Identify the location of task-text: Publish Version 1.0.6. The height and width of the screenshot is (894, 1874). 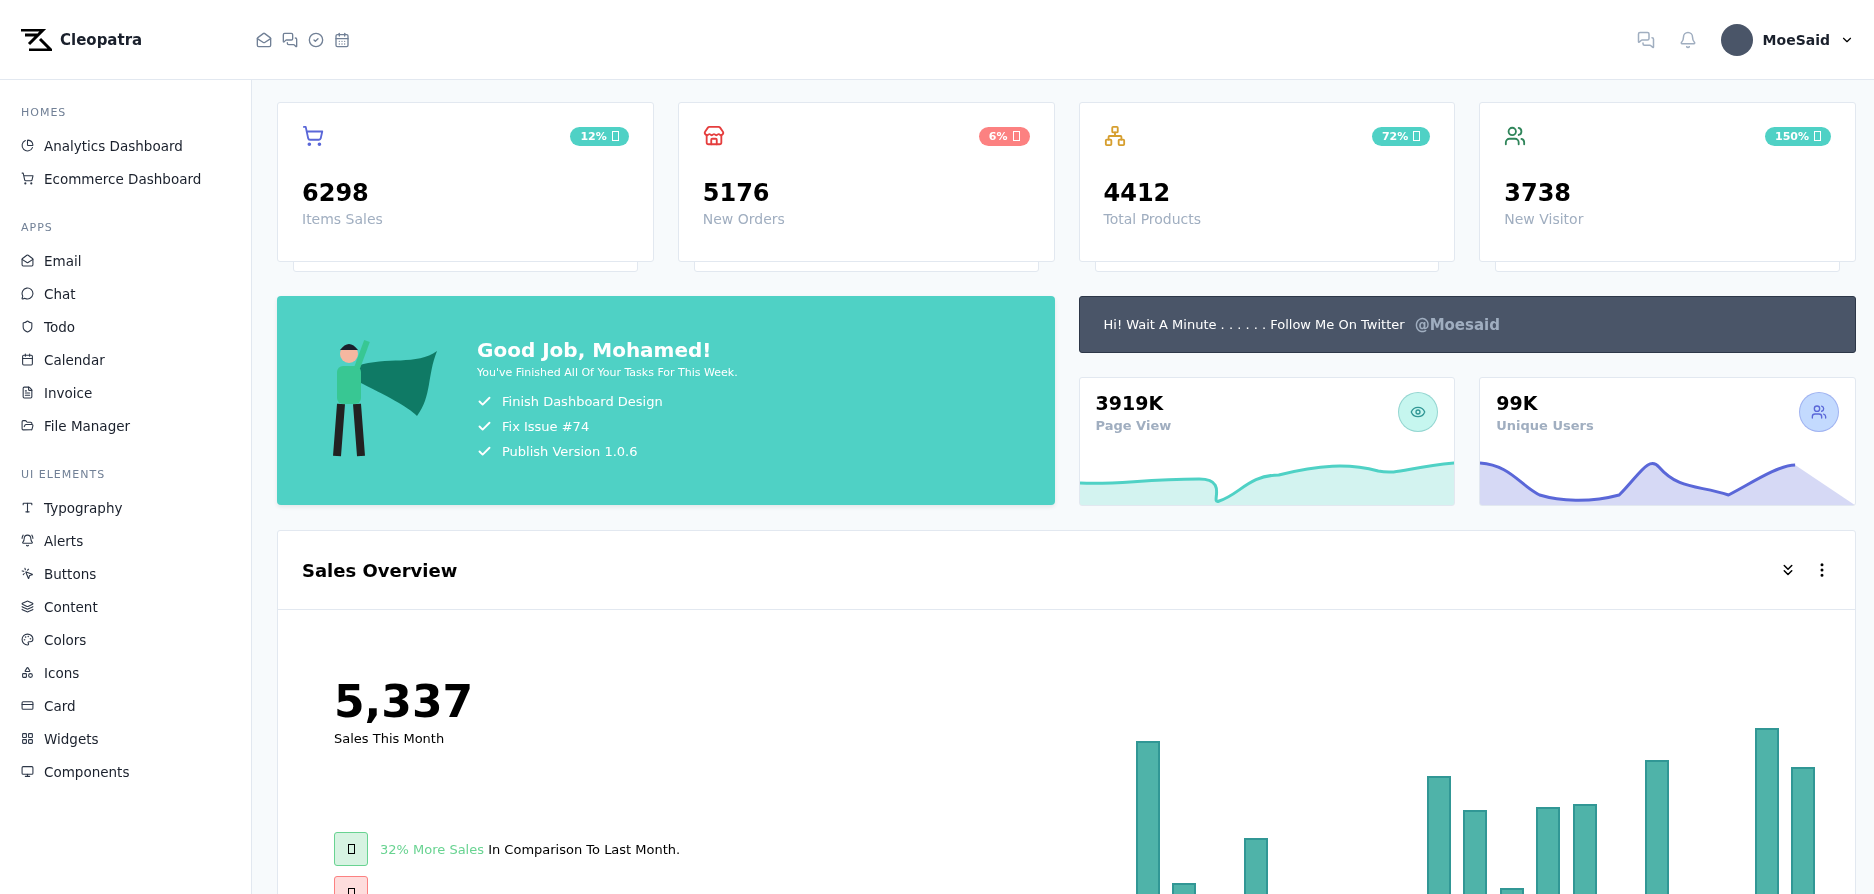
(570, 451).